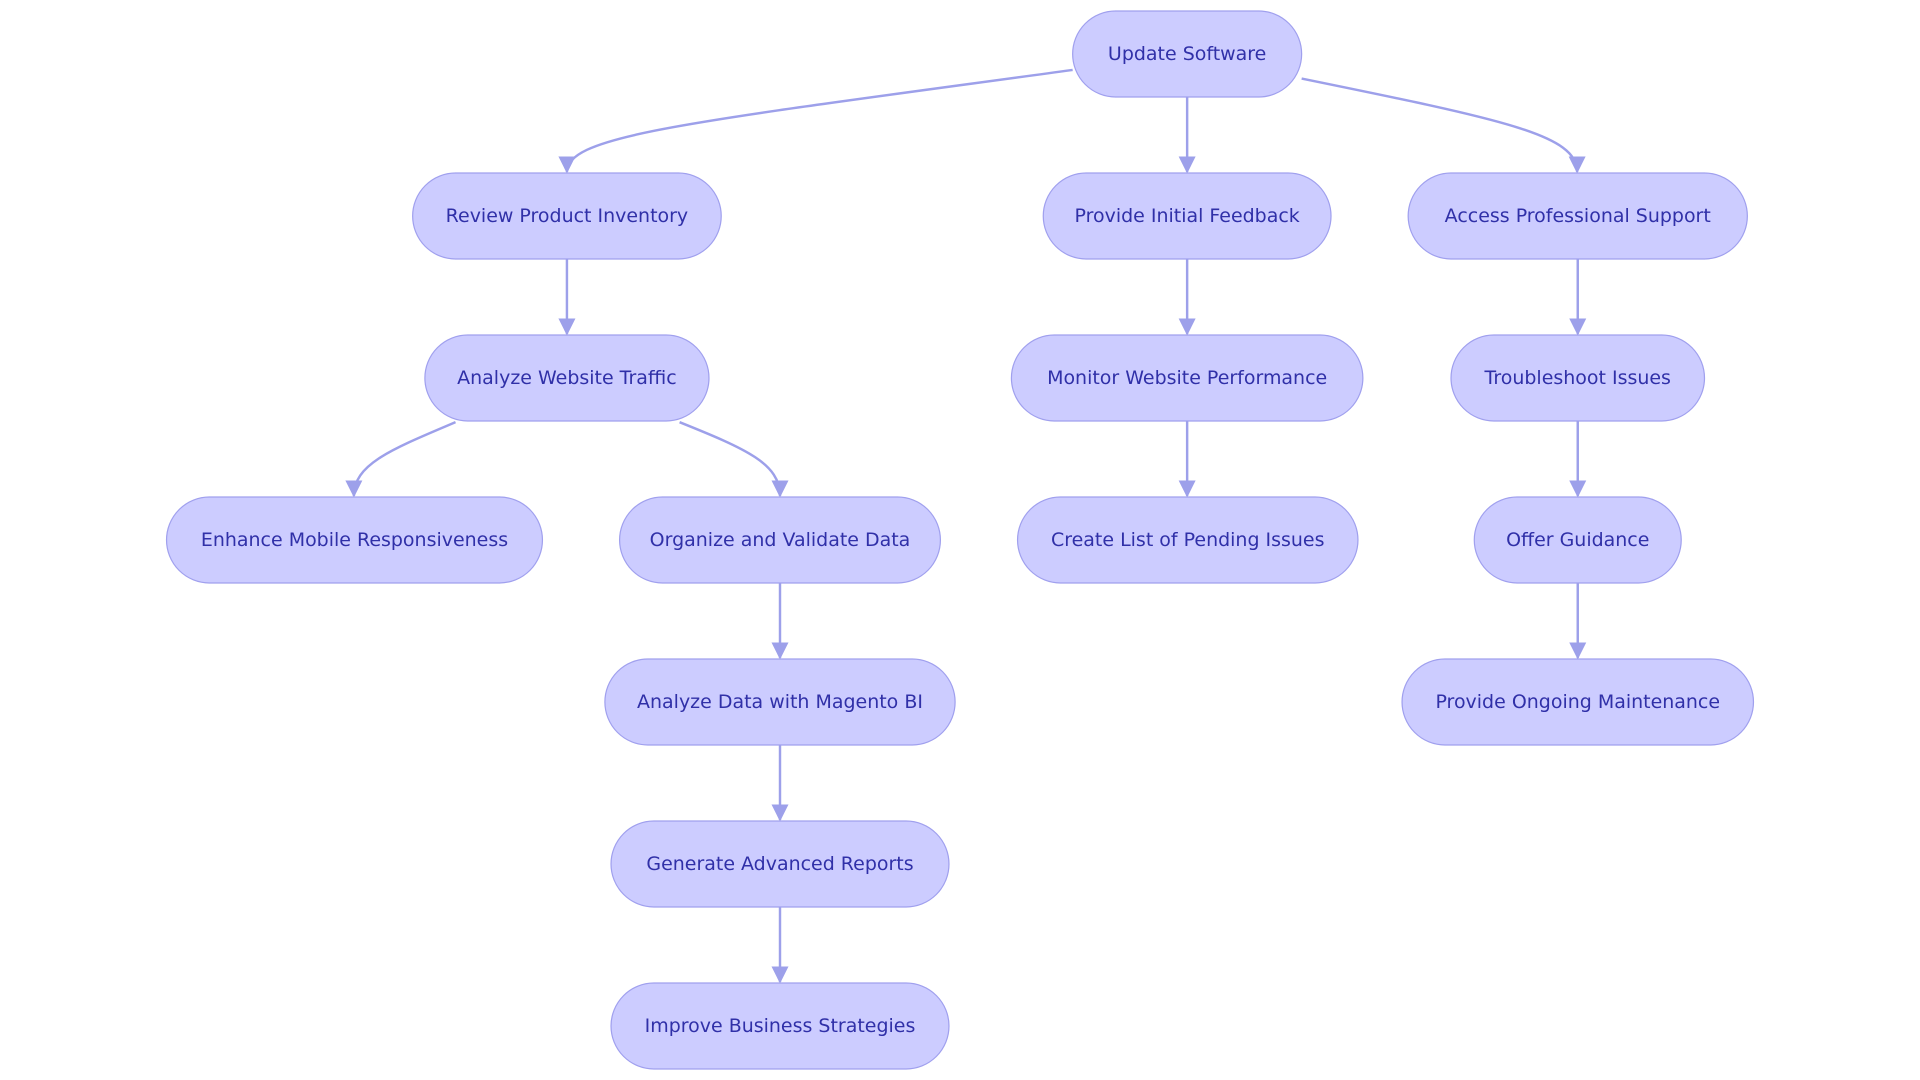 This screenshot has width=1920, height=1080. What do you see at coordinates (734, 459) in the screenshot?
I see `edge-traffic-to-organize` at bounding box center [734, 459].